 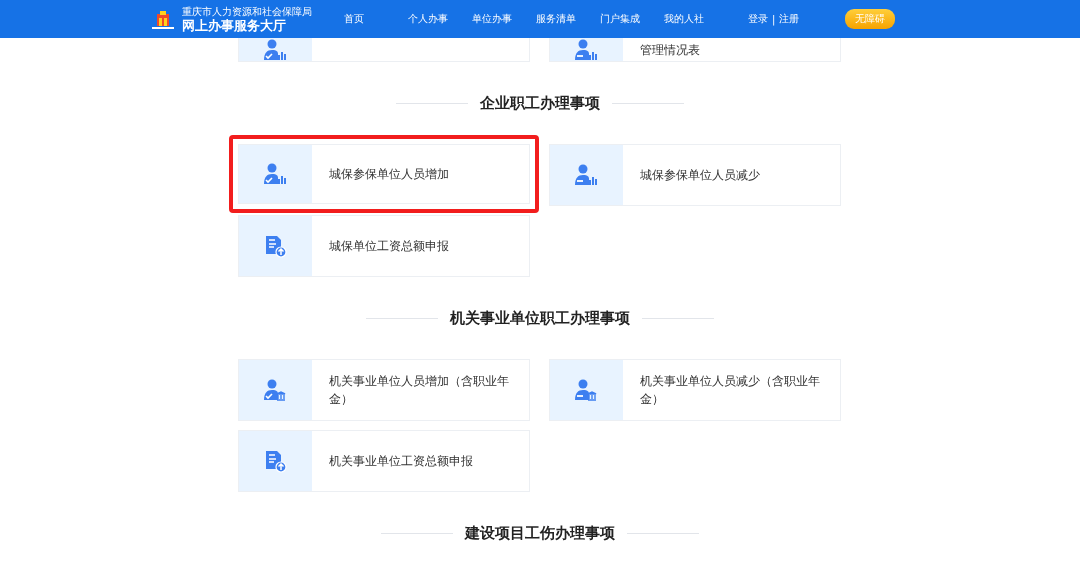 I want to click on service-title: 城保参保单位人员减少, so click(x=699, y=175).